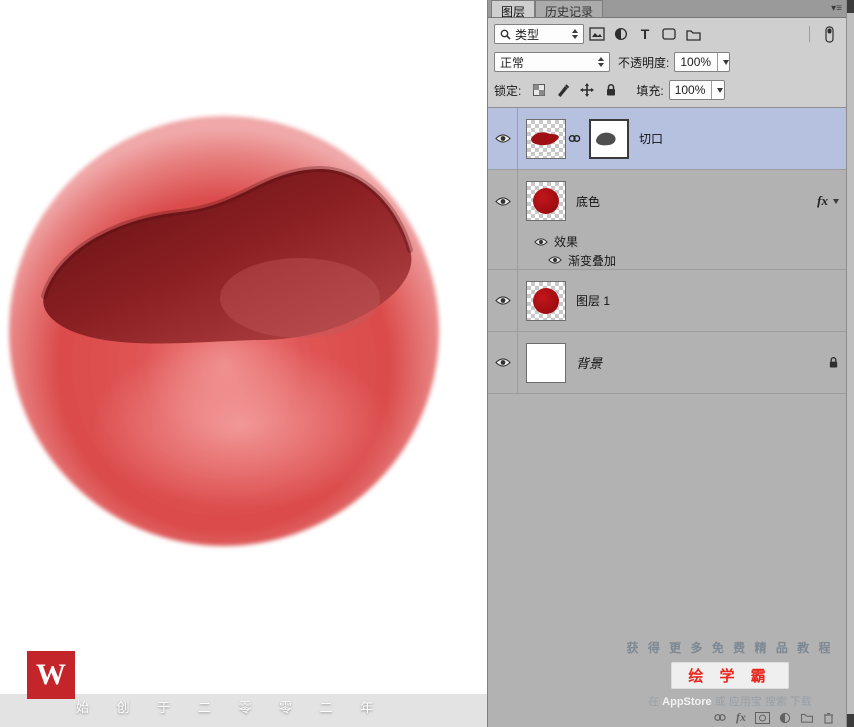  I want to click on watermark-text: 始 创 于 二 零 零 二 年, so click(231, 707).